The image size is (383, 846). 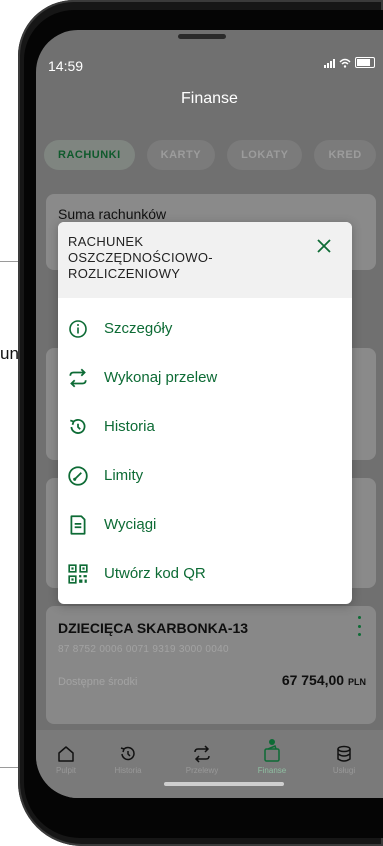 What do you see at coordinates (78, 476) in the screenshot?
I see `limits-icon` at bounding box center [78, 476].